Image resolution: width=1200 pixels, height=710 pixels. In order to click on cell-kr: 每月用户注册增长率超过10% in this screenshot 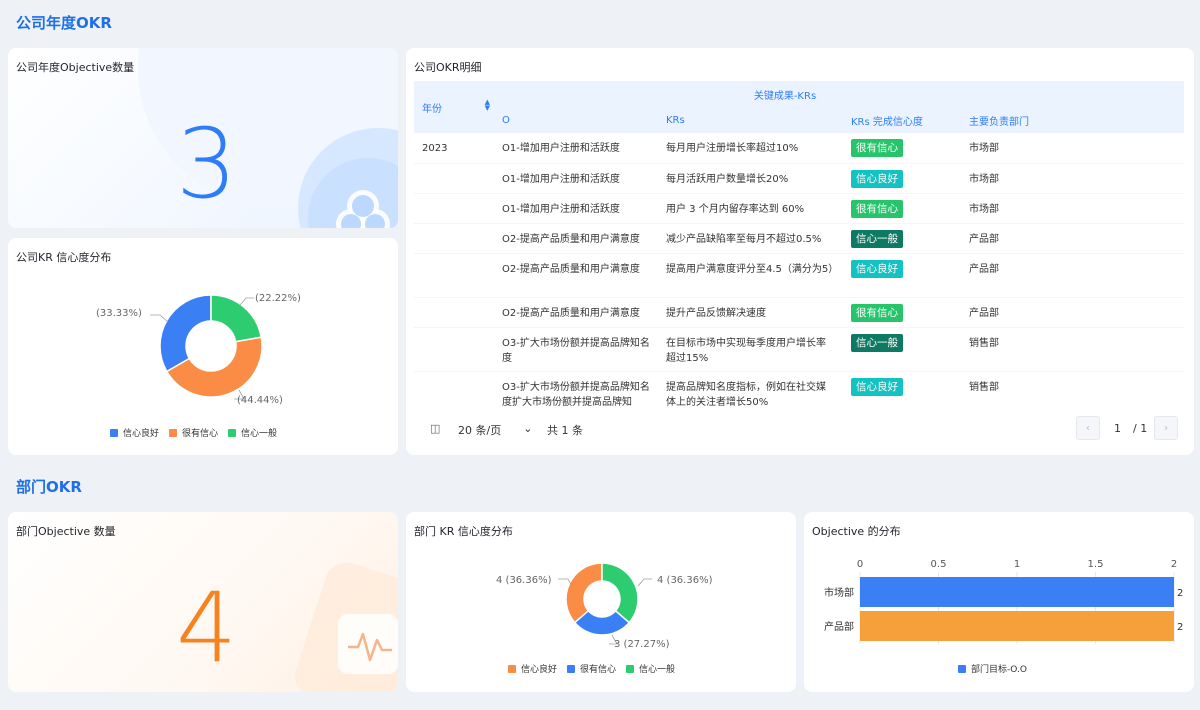, I will do `click(750, 148)`.